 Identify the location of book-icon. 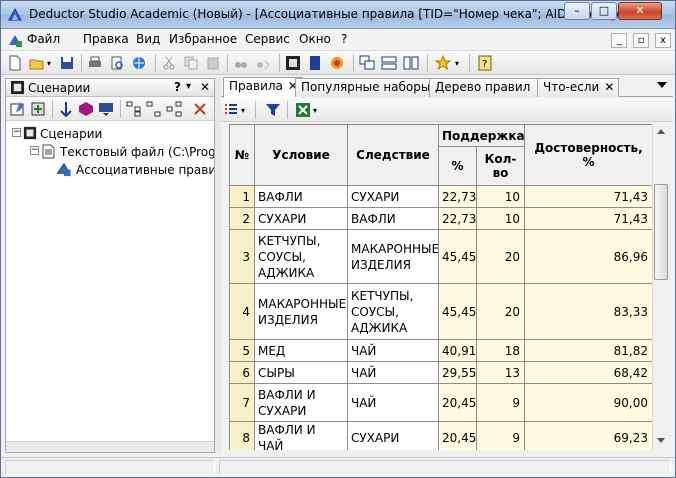
(315, 63).